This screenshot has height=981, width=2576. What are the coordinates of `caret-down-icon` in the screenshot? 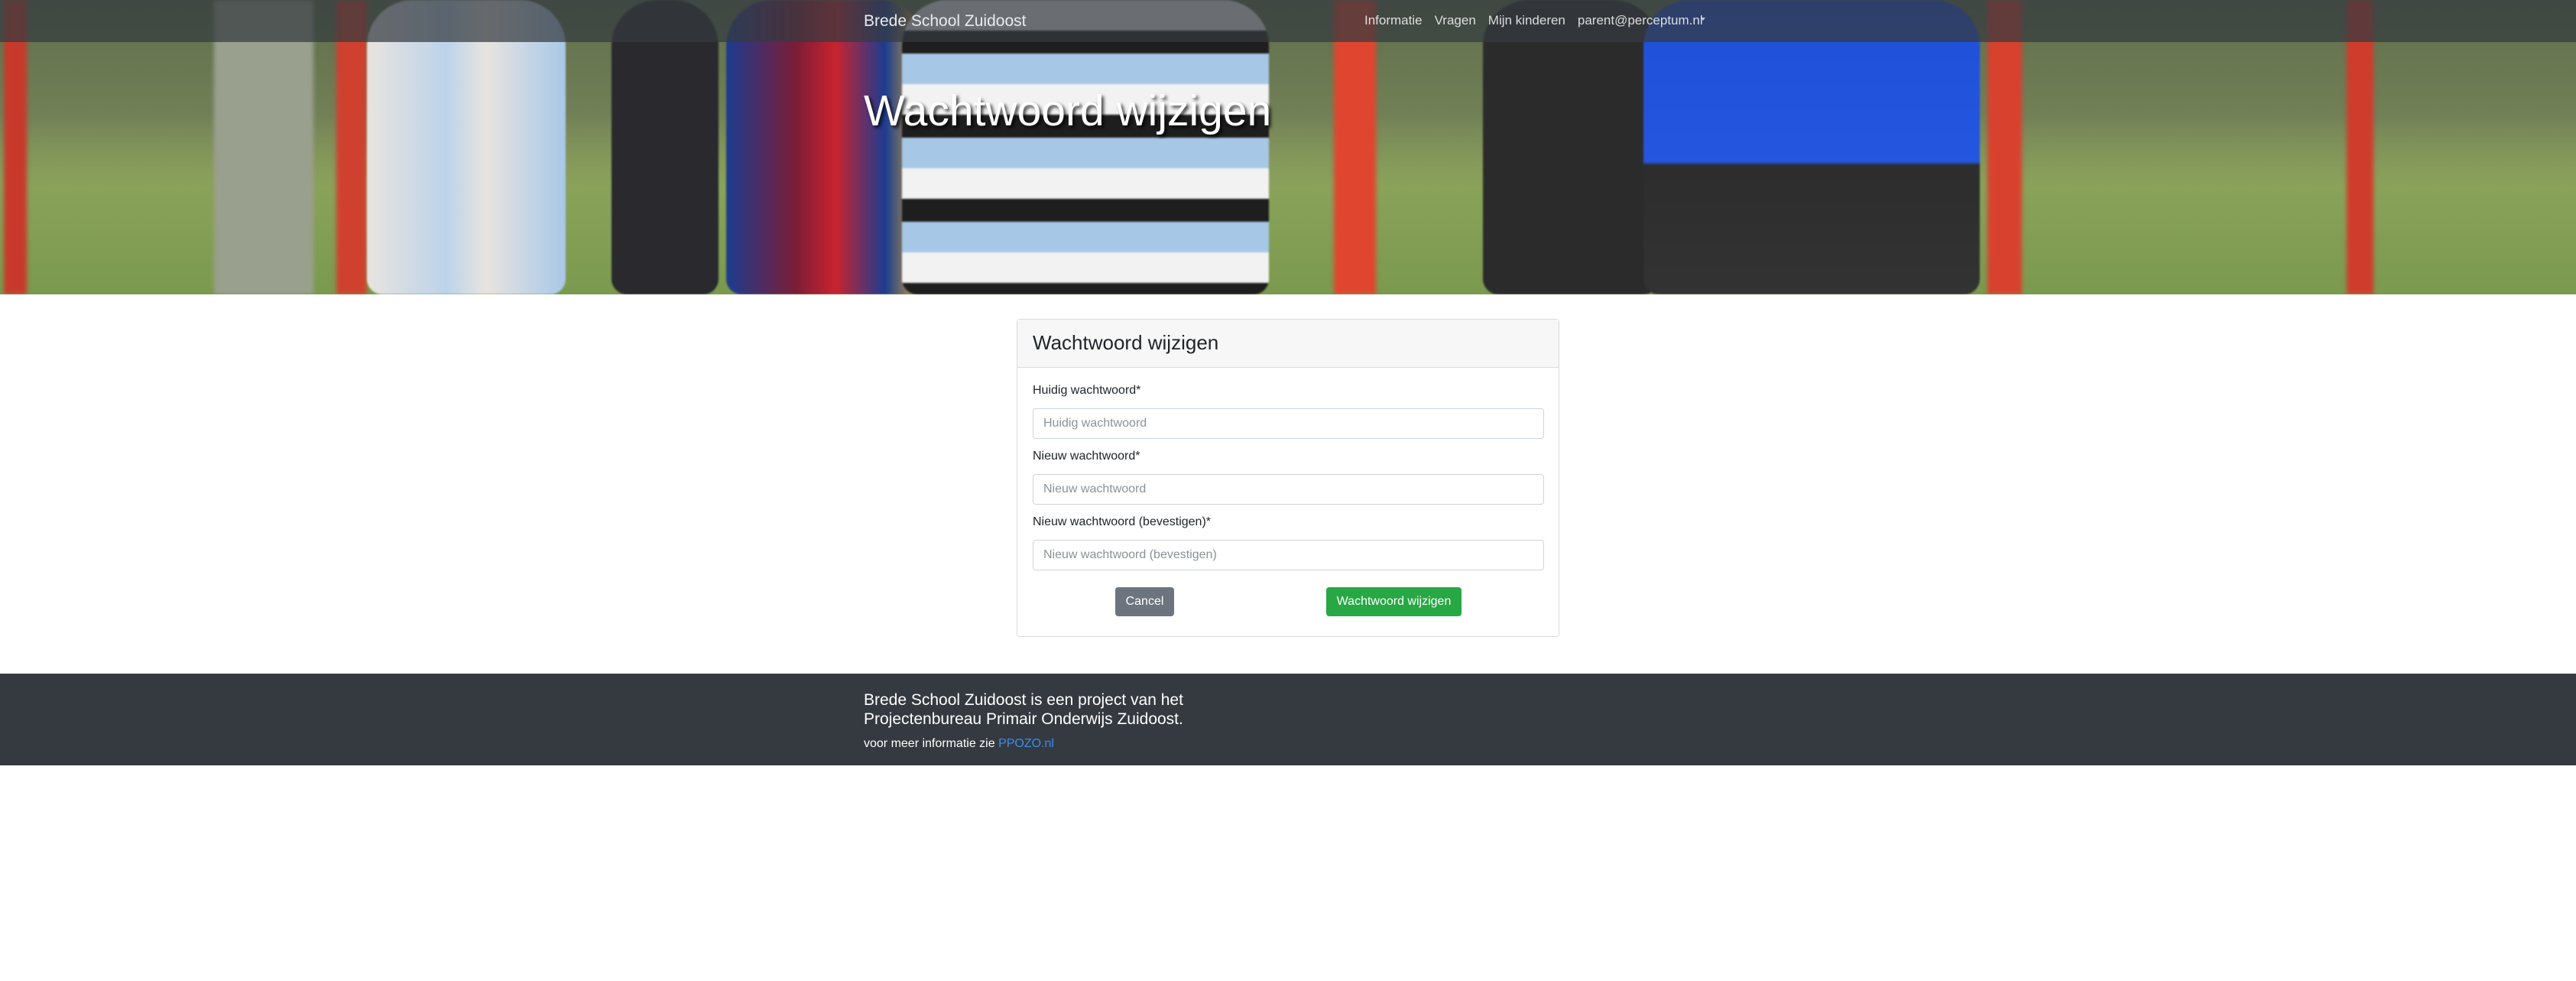 It's located at (1703, 19).